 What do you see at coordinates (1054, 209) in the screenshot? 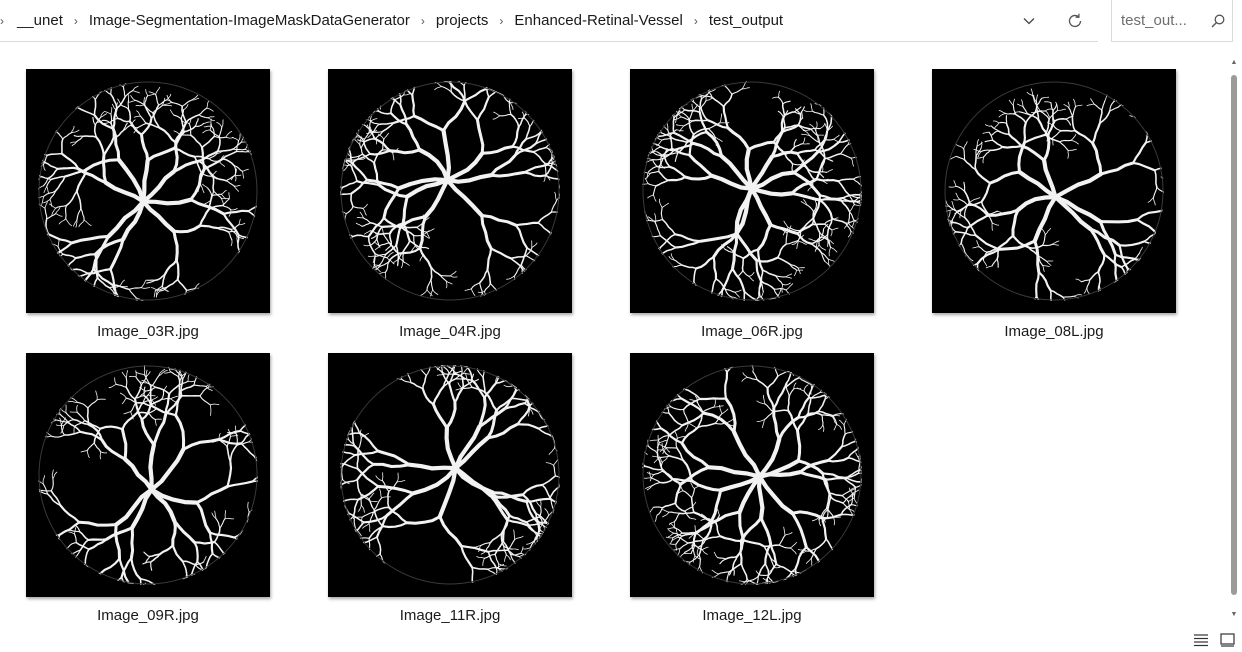
I see `file-item: Image_08L.jpg` at bounding box center [1054, 209].